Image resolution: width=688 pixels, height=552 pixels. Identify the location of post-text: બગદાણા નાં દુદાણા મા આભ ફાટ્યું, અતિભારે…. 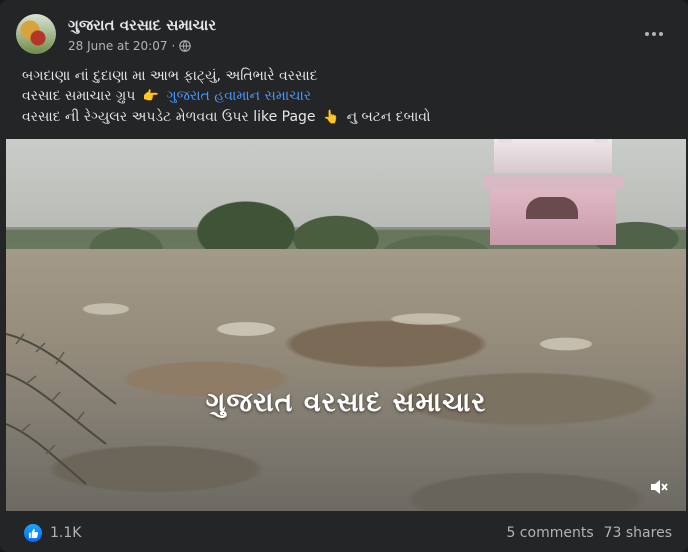
(347, 97).